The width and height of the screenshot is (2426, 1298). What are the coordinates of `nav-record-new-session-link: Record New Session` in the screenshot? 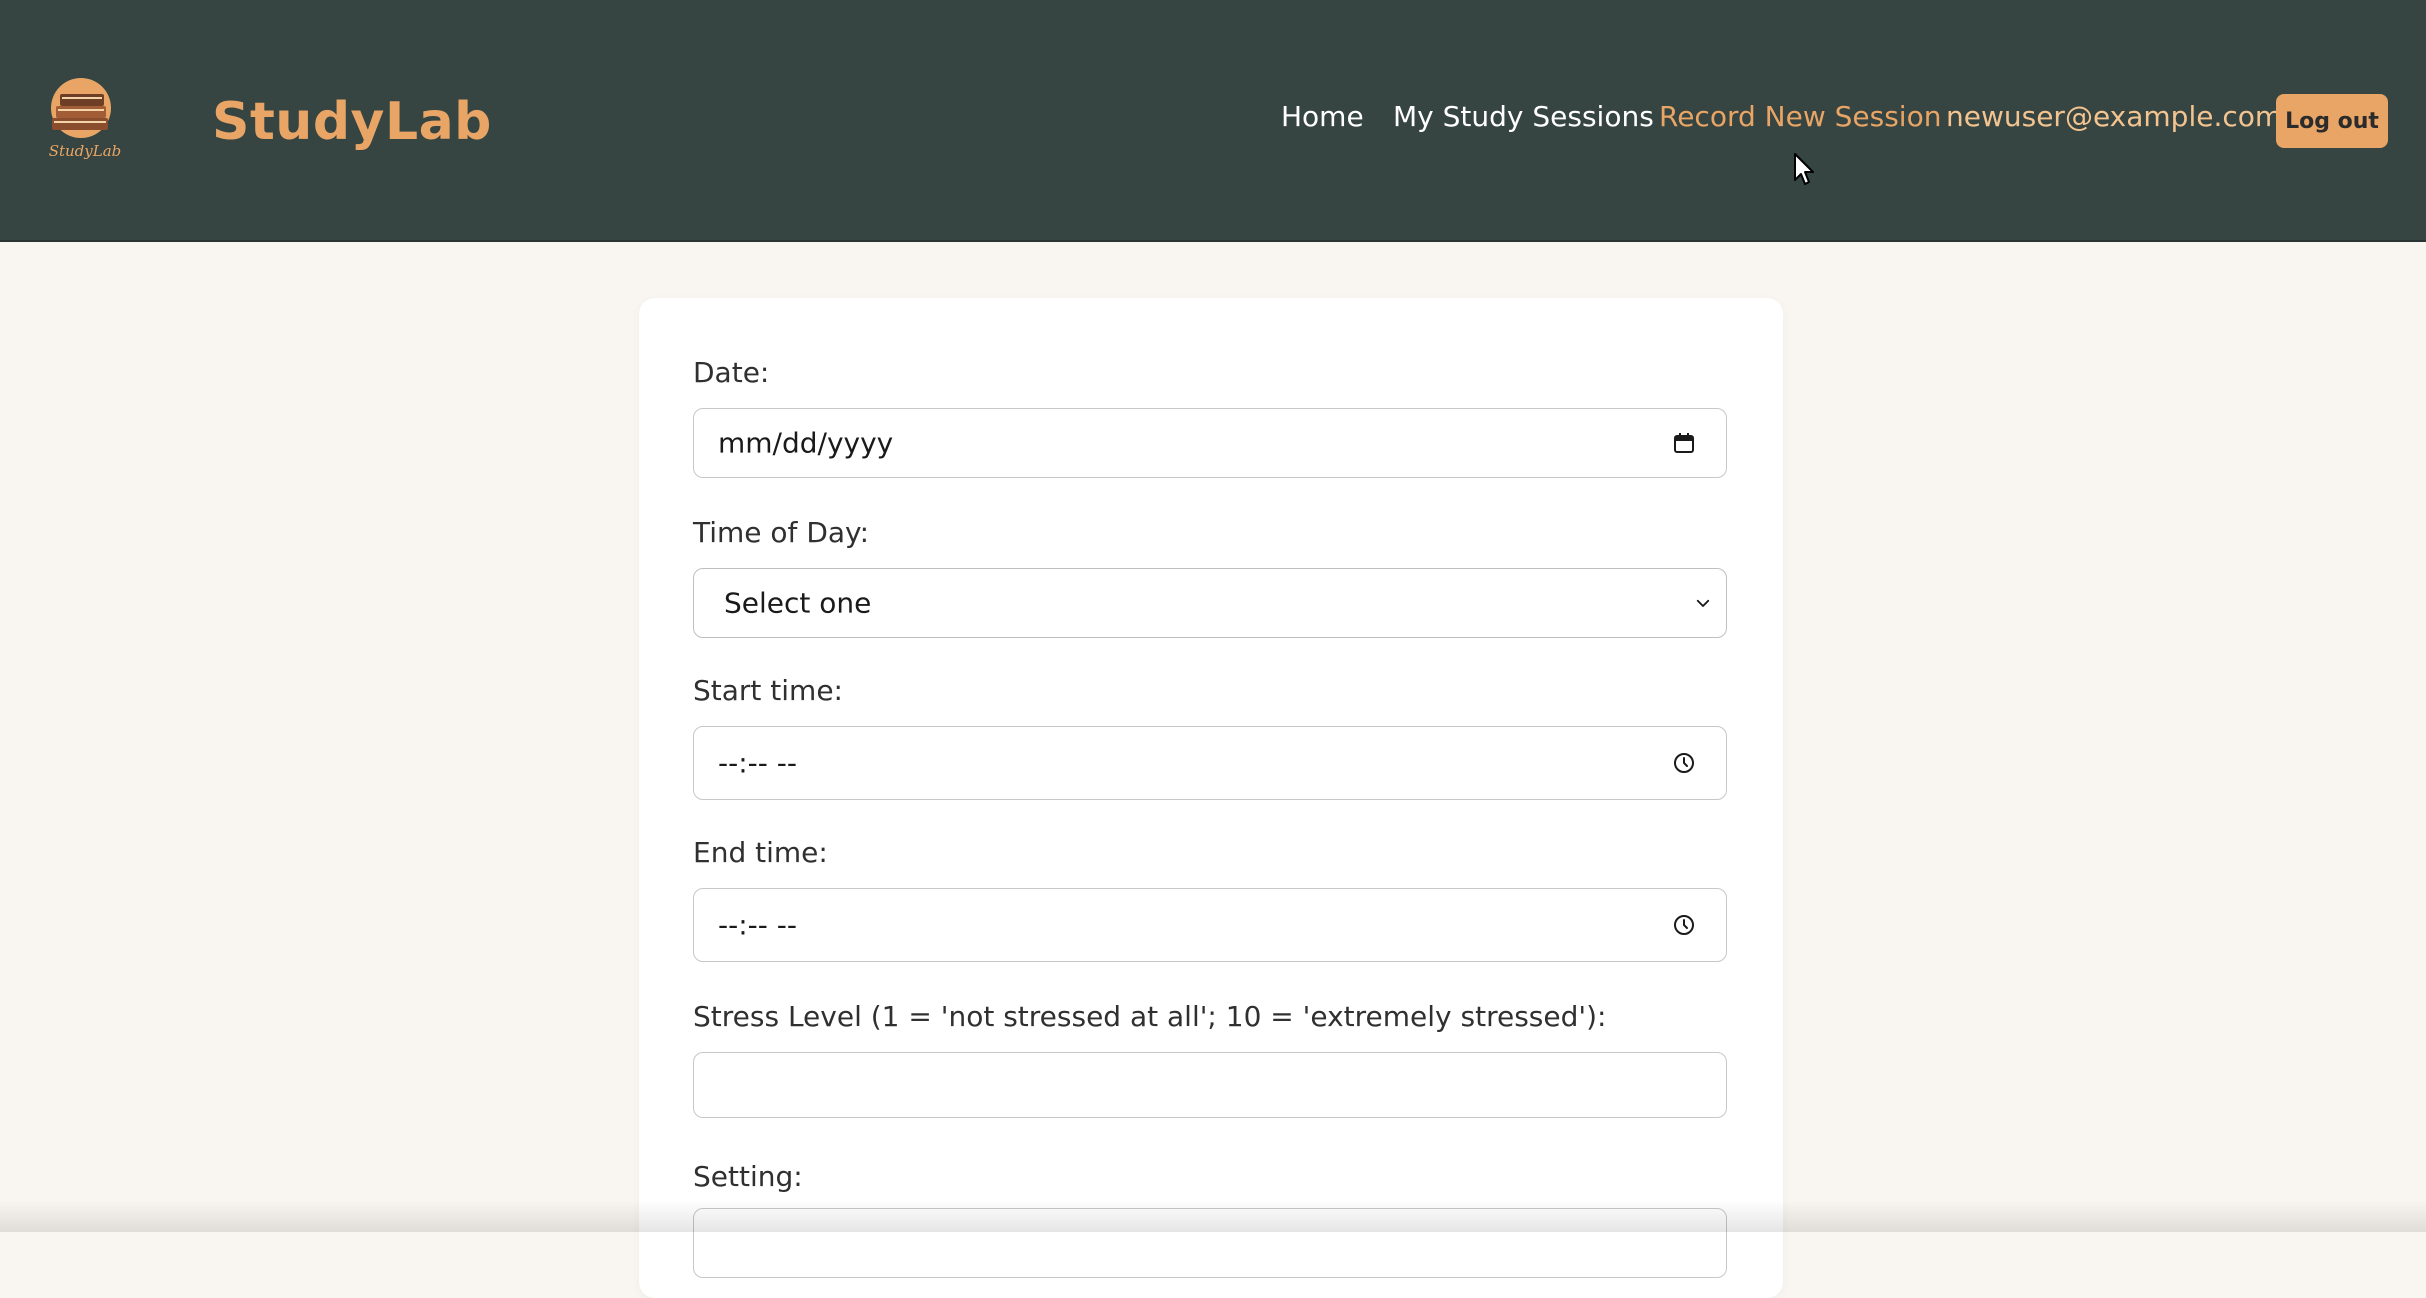 It's located at (1800, 116).